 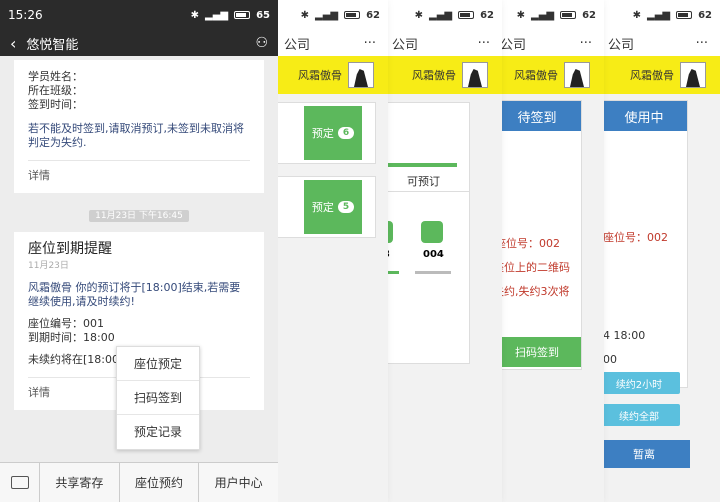 I want to click on count-badge: 6, so click(x=346, y=133).